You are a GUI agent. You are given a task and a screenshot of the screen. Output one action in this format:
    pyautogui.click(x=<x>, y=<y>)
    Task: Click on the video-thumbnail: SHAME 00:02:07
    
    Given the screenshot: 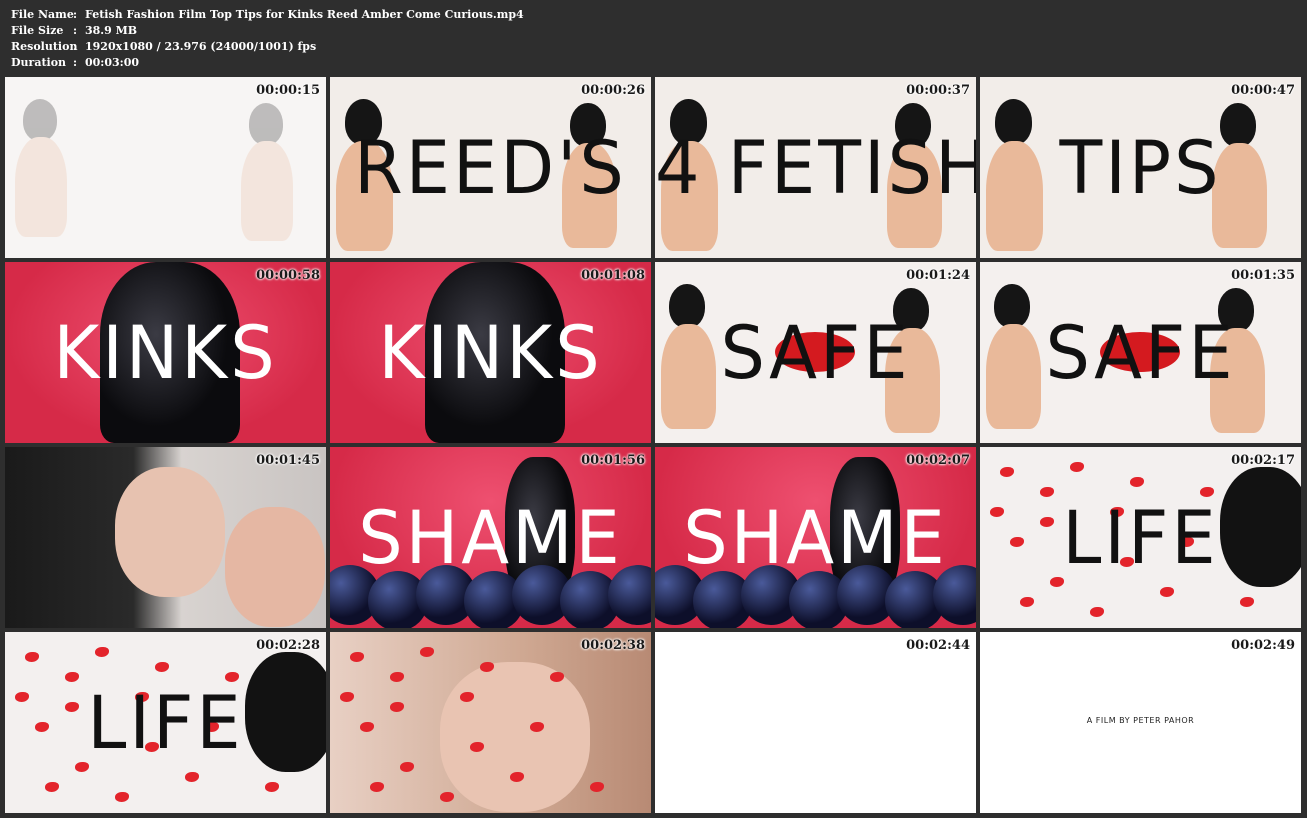 What is the action you would take?
    pyautogui.click(x=815, y=537)
    